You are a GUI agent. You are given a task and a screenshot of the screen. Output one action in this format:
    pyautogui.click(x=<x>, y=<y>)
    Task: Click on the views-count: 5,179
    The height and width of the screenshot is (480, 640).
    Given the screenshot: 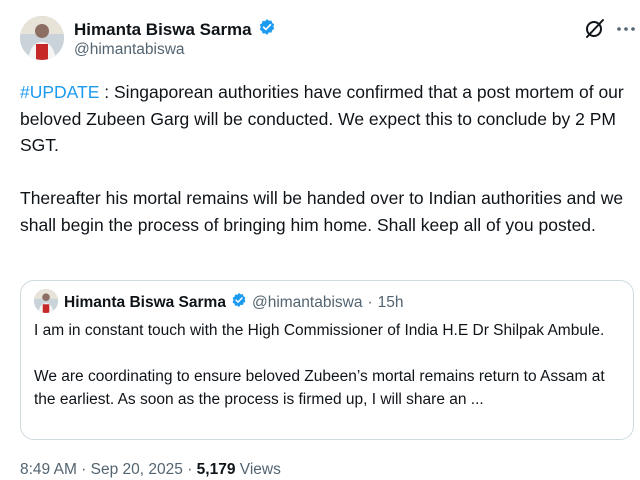 What is the action you would take?
    pyautogui.click(x=216, y=469)
    